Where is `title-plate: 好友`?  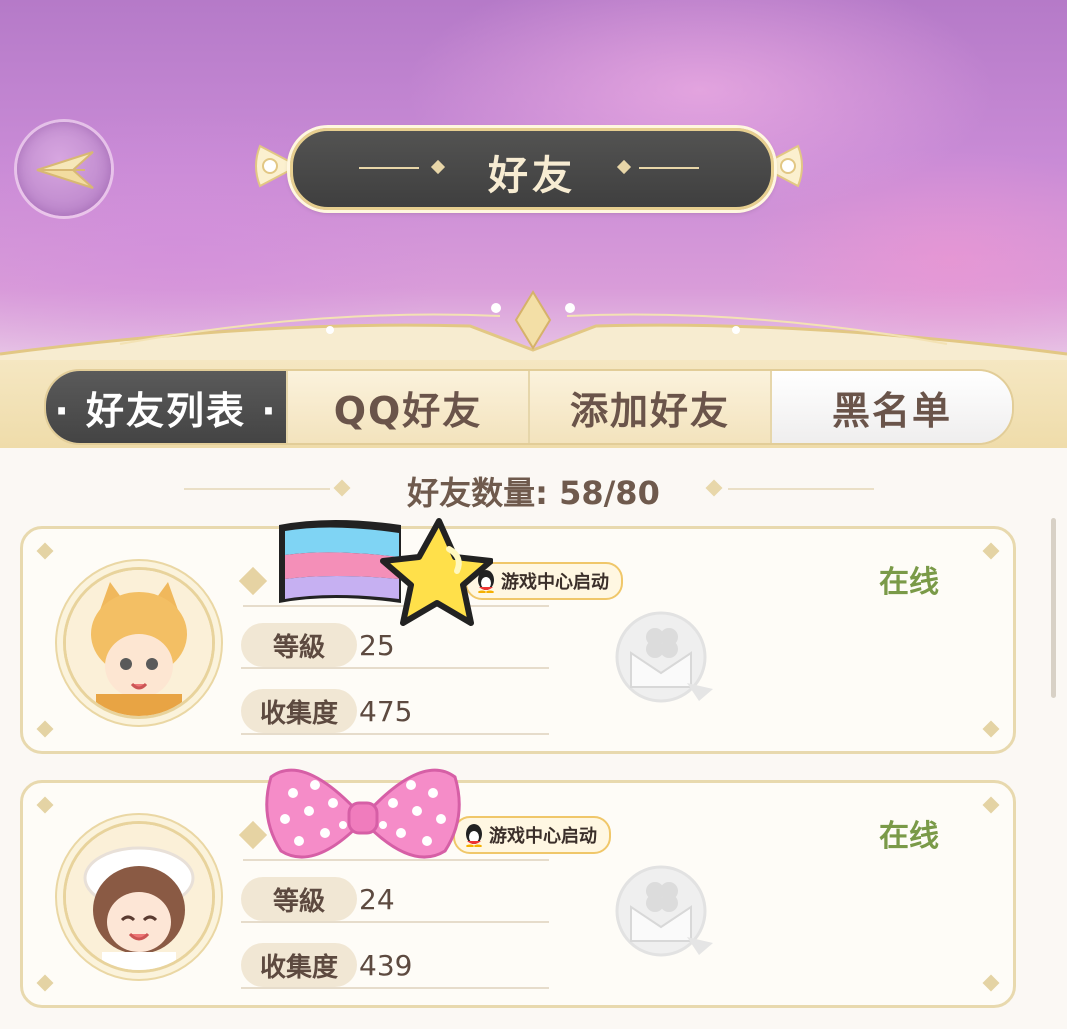
title-plate: 好友 is located at coordinates (532, 169).